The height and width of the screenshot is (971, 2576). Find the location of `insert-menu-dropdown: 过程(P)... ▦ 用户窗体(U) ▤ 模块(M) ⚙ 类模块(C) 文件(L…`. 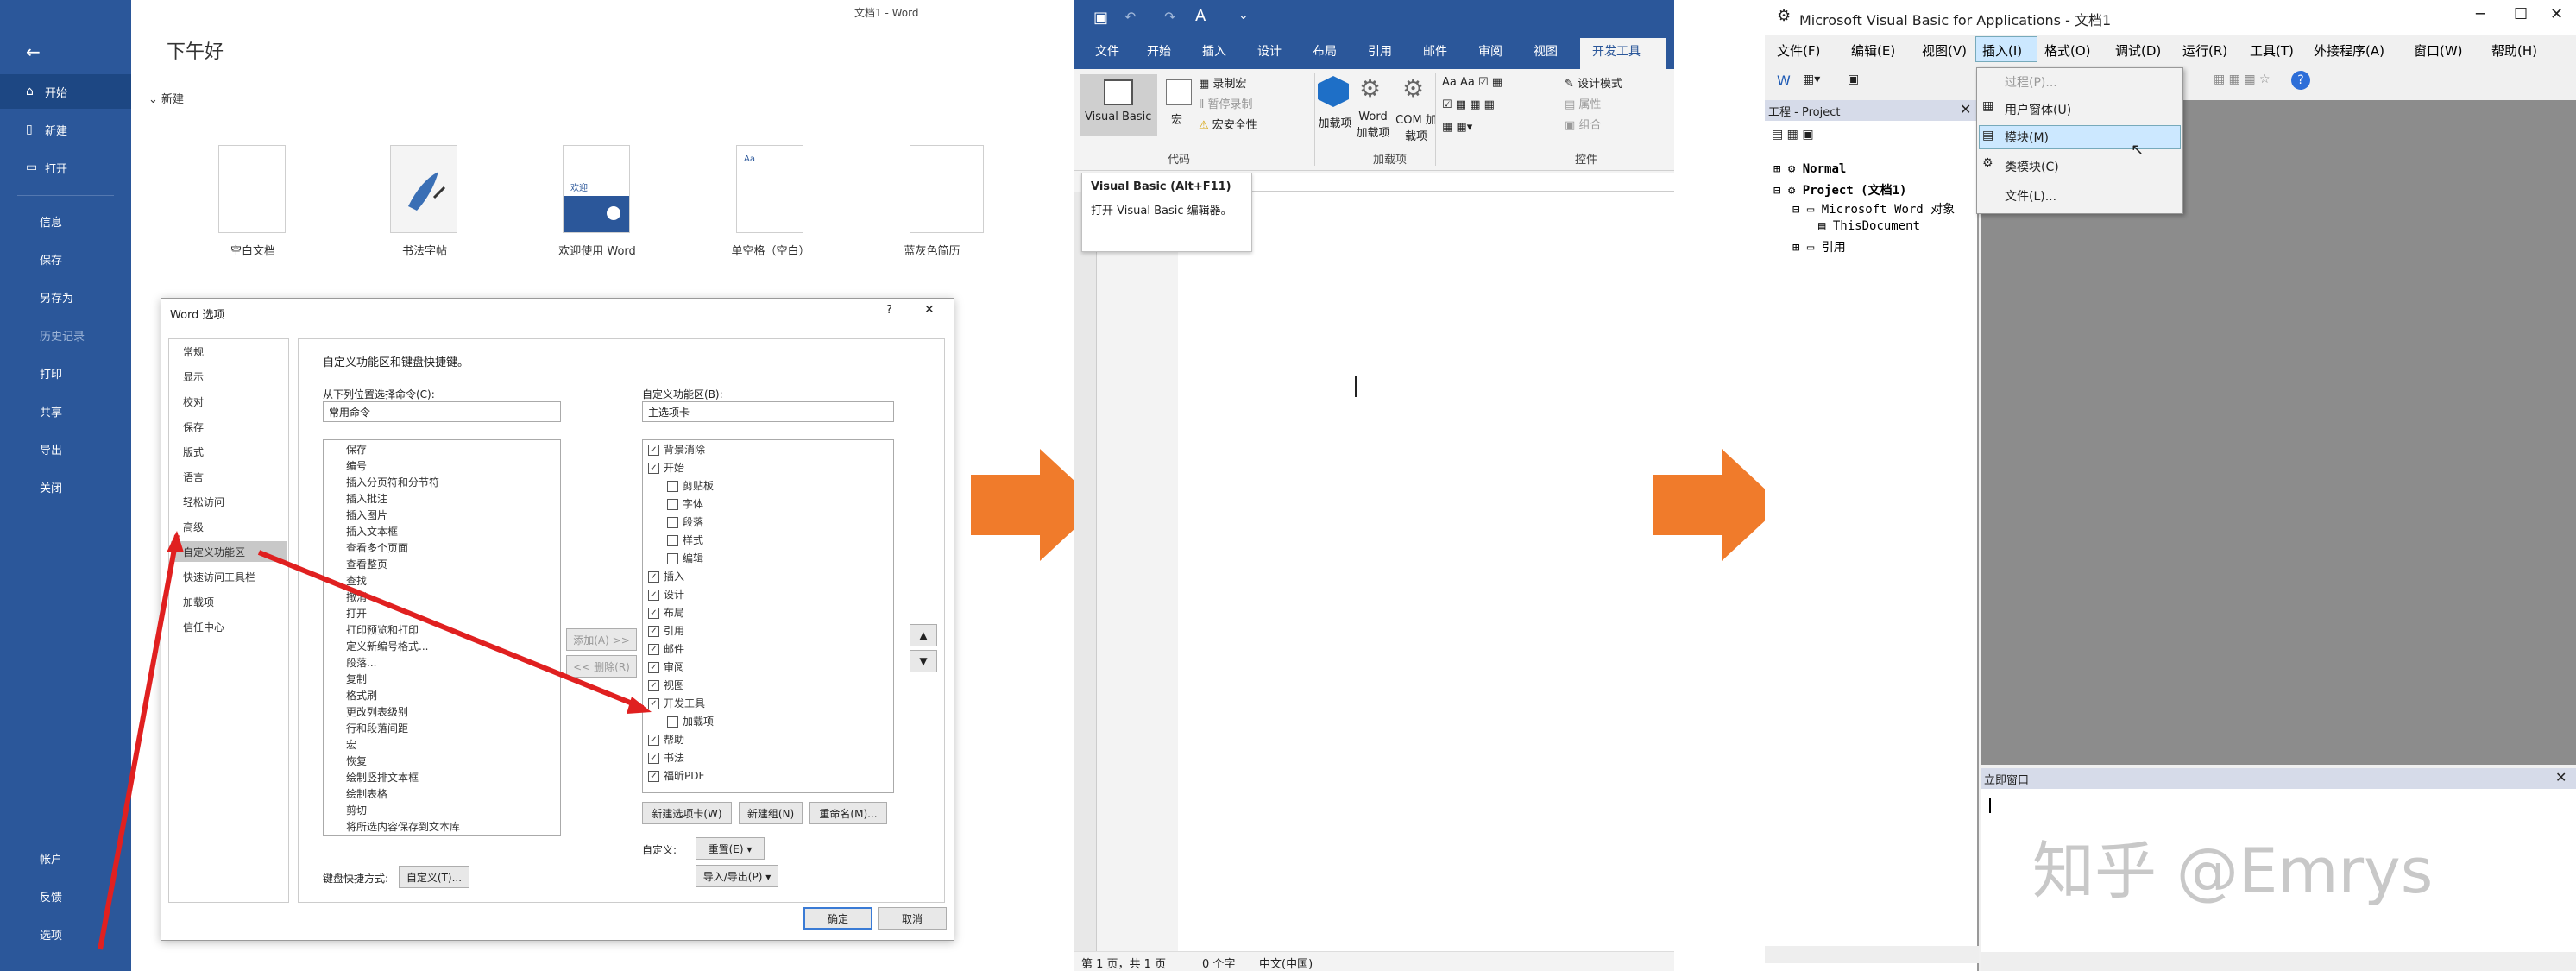

insert-menu-dropdown: 过程(P)... ▦ 用户窗体(U) ▤ 模块(M) ⚙ 类模块(C) 文件(L… is located at coordinates (2079, 140).